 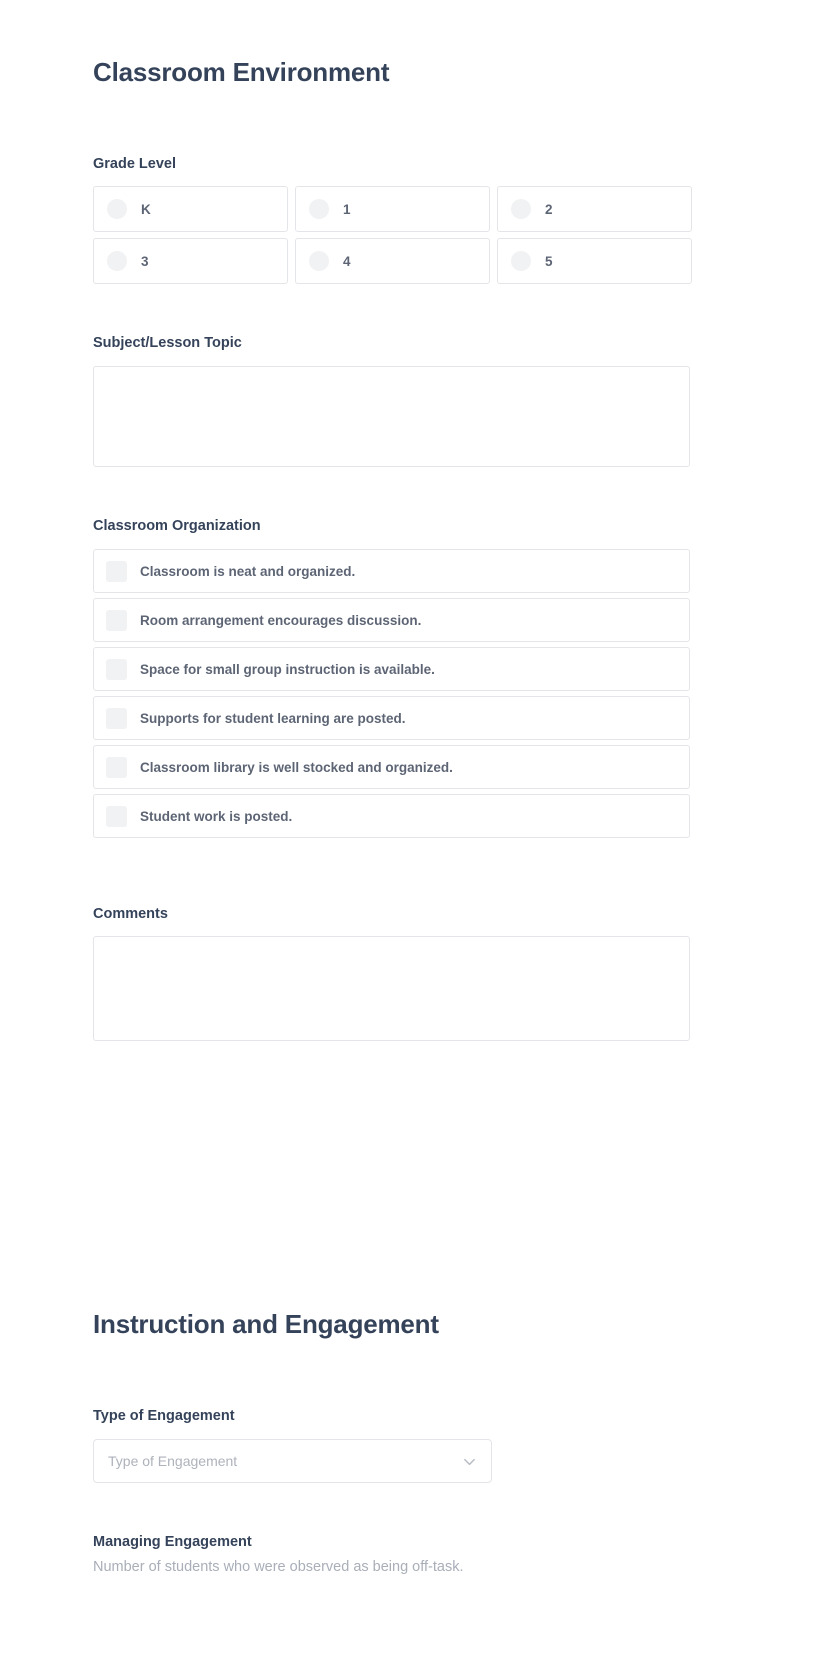 I want to click on comments-input-wrap, so click(x=392, y=988).